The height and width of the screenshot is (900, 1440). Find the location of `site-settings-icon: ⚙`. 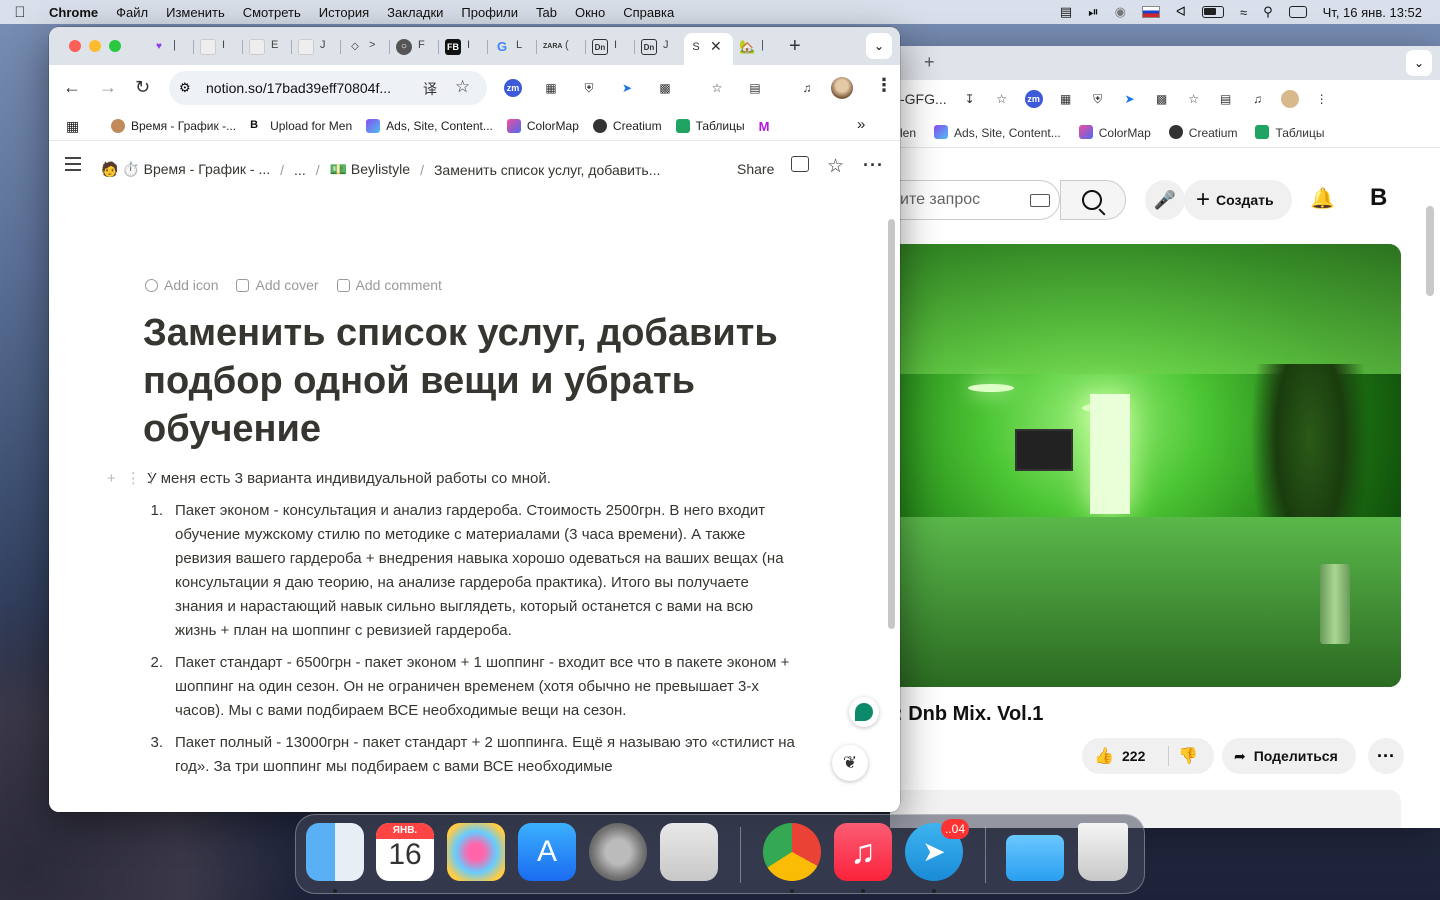

site-settings-icon: ⚙ is located at coordinates (187, 88).